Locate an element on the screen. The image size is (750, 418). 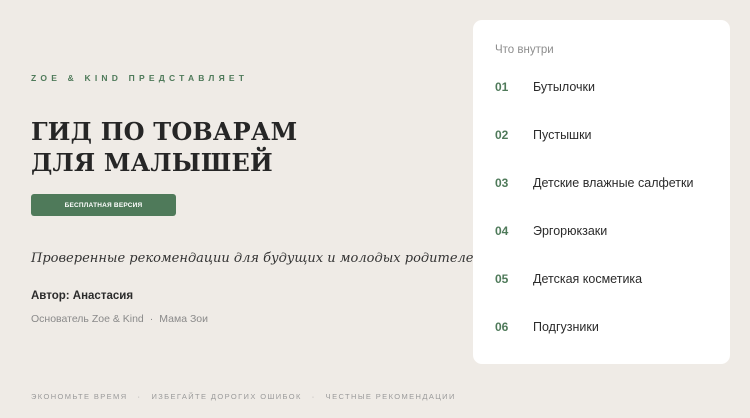
title-line-1: ГИД ПО ТОВАРАМ is located at coordinates (164, 131).